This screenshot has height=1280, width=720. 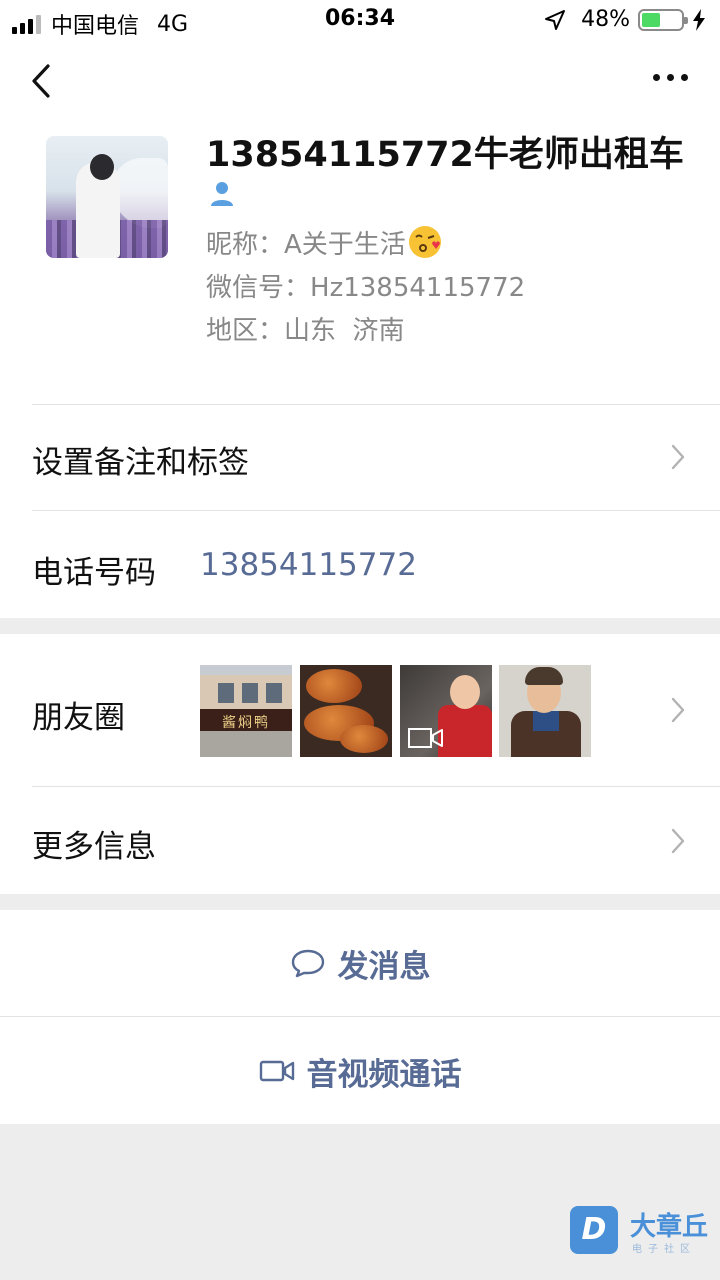 I want to click on status-right: 48%, so click(x=624, y=19).